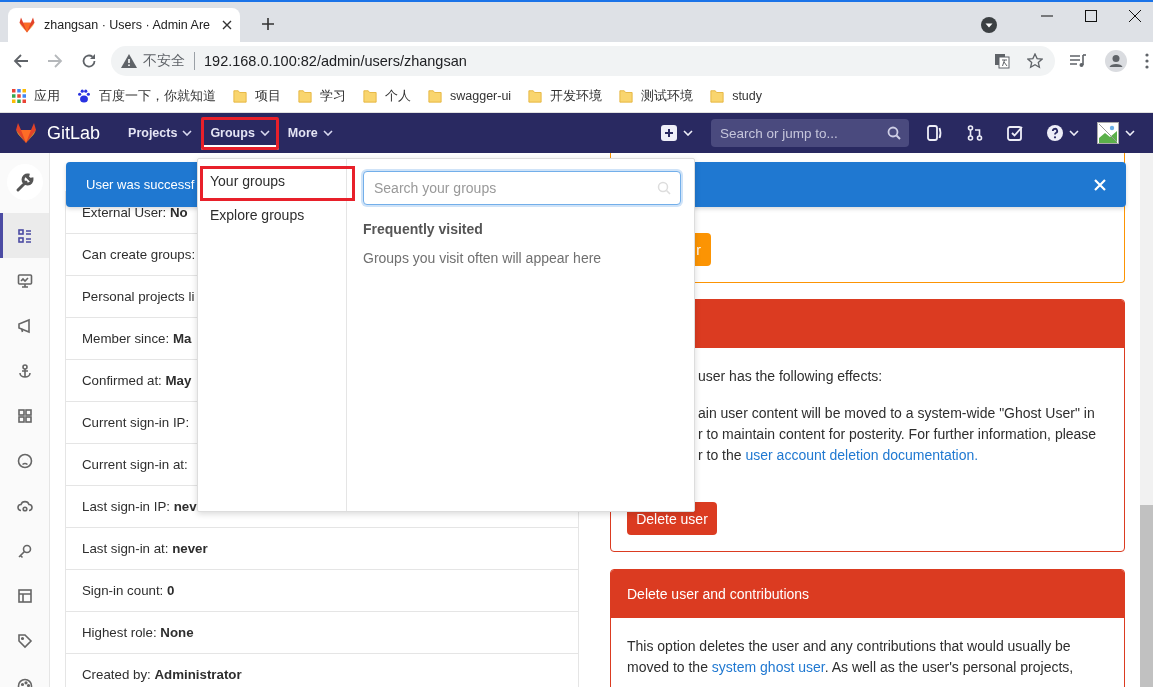  I want to click on apps-grid-icon, so click(24, 415).